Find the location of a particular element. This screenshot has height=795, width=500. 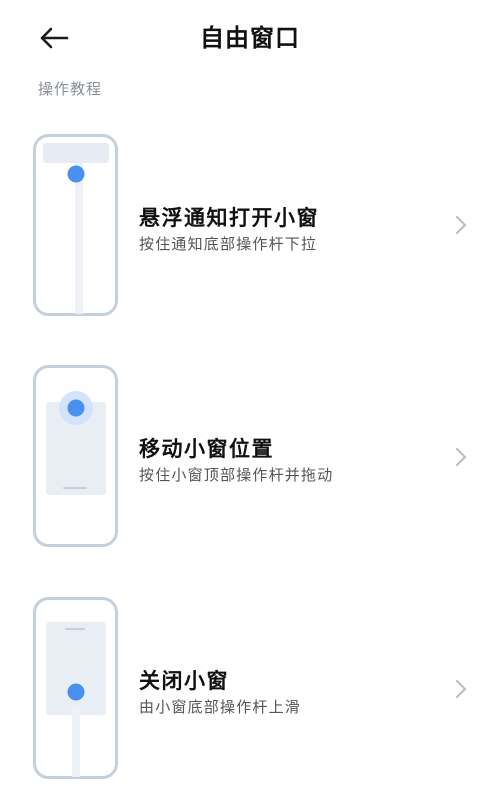

item-subtitle: 按住通知底部操作杆下拉 is located at coordinates (228, 244).